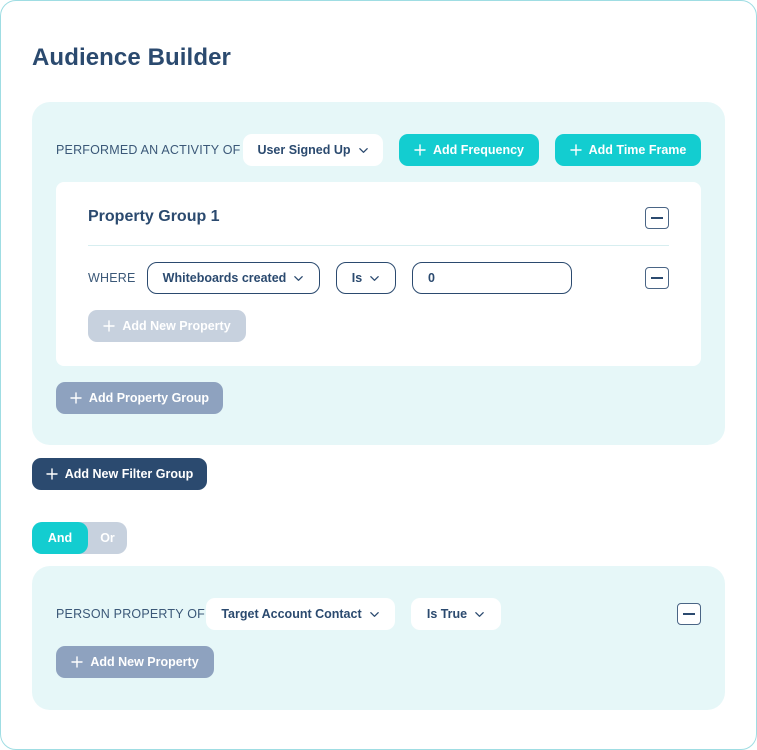 This screenshot has width=757, height=750. Describe the element at coordinates (148, 150) in the screenshot. I see `activity-label: PERFORMED AN ACTIVITY OF` at that location.